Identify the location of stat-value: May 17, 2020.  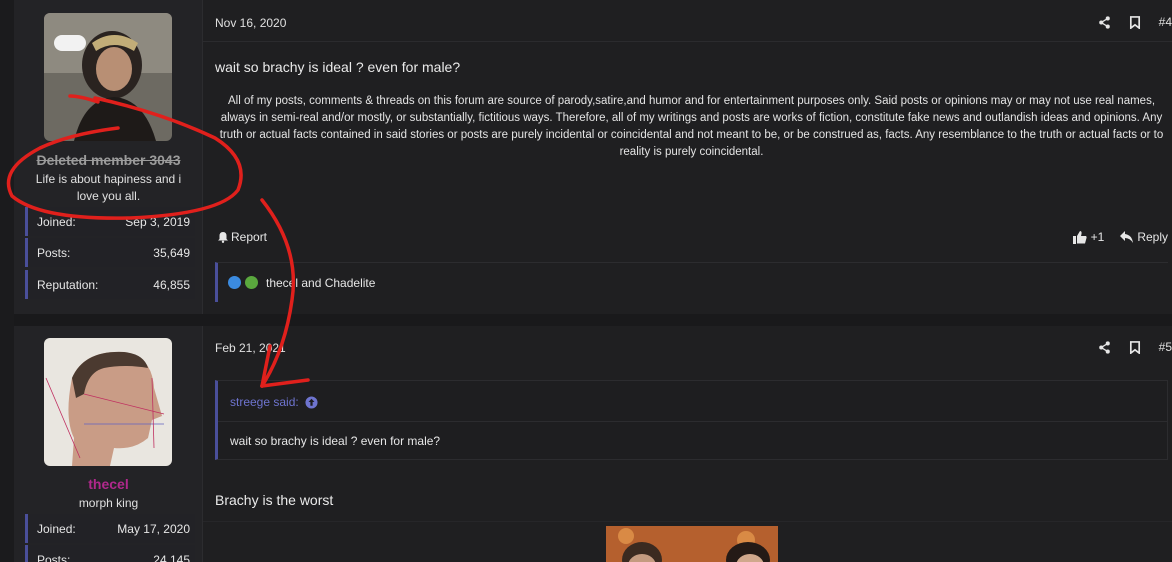
(153, 529).